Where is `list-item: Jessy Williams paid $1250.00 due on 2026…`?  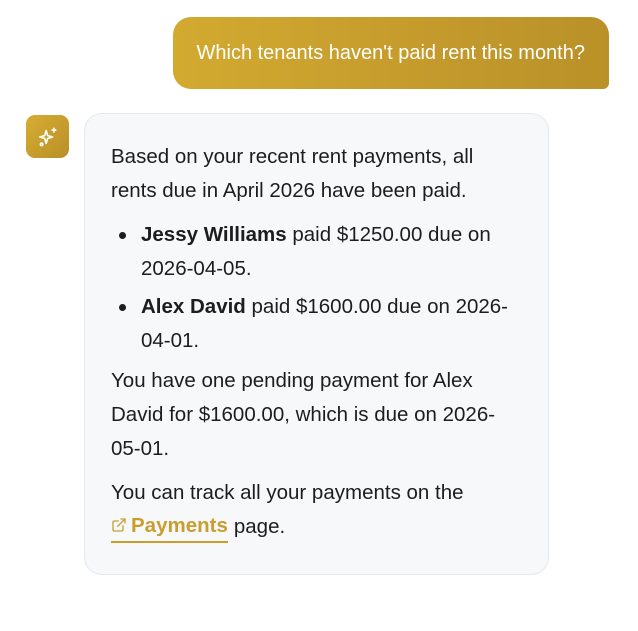
list-item: Jessy Williams paid $1250.00 due on 2026… is located at coordinates (320, 252).